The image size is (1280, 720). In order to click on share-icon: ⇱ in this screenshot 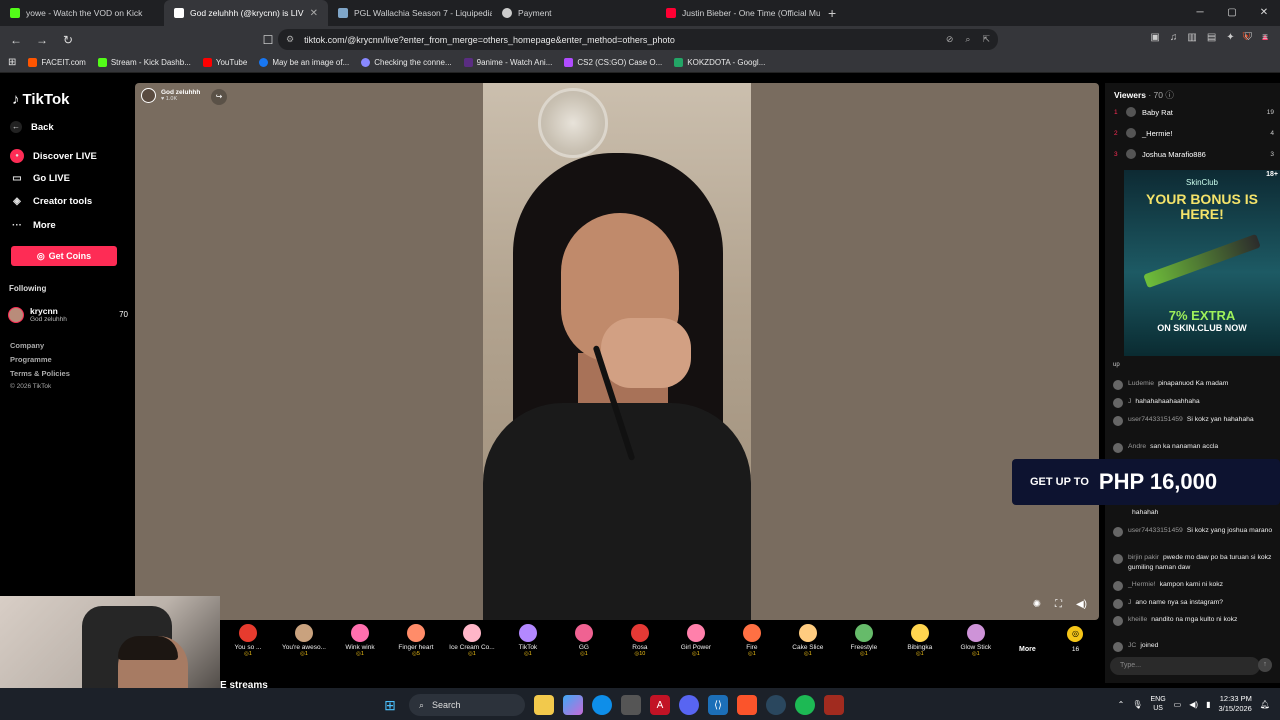, I will do `click(986, 39)`.